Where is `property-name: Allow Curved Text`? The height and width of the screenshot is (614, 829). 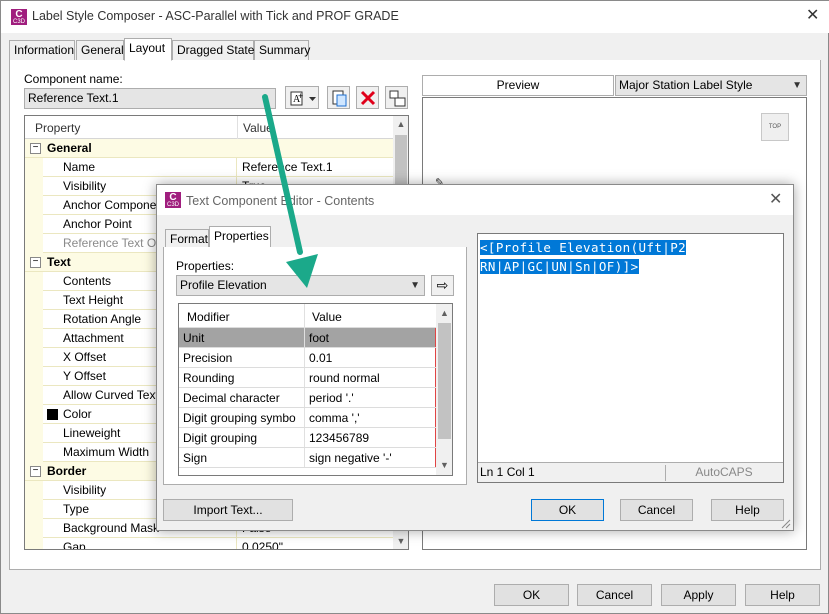 property-name: Allow Curved Text is located at coordinates (111, 395).